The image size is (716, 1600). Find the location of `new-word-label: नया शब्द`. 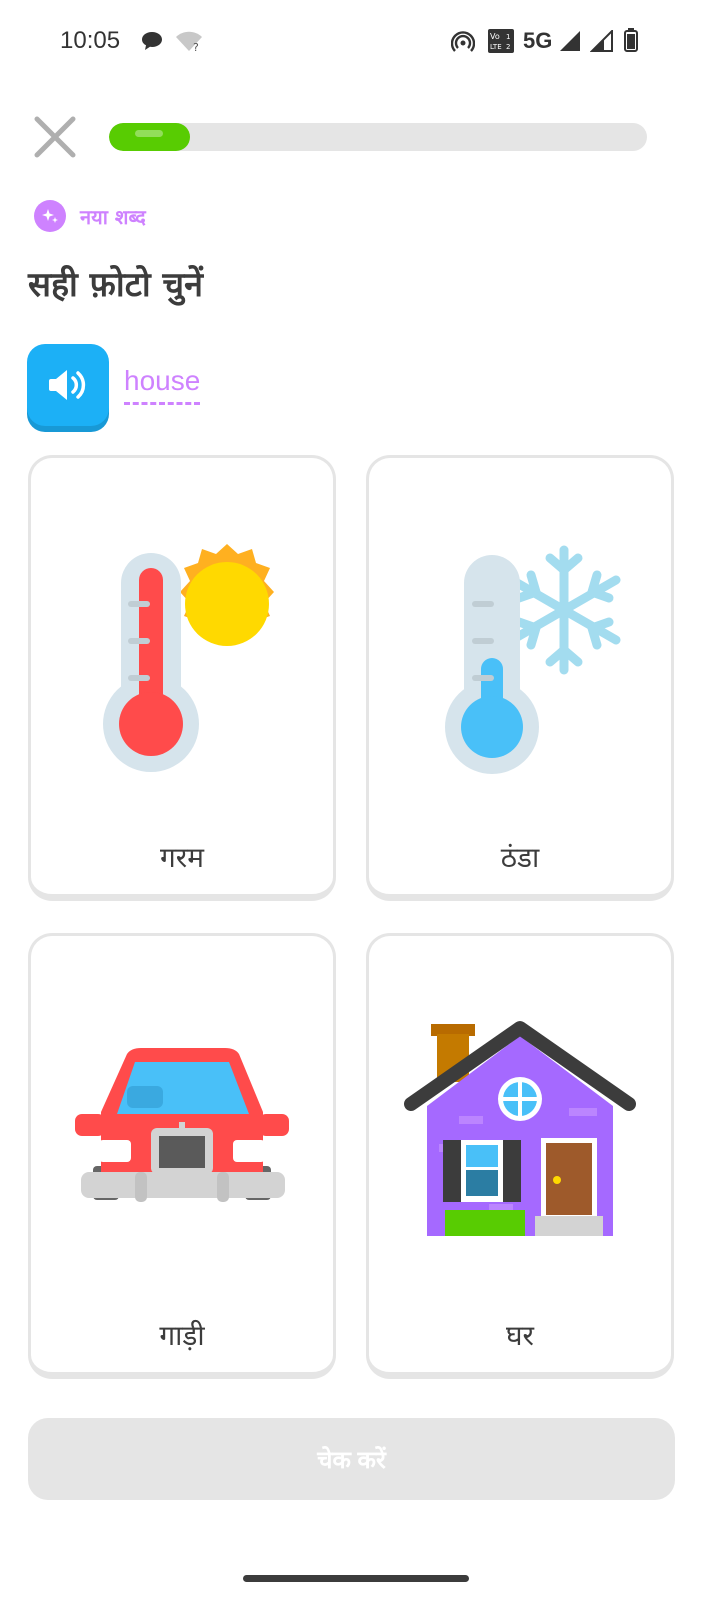

new-word-label: नया शब्द is located at coordinates (113, 216).